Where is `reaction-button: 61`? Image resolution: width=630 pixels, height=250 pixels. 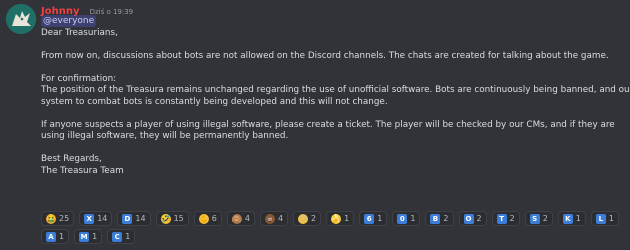 reaction-button: 61 is located at coordinates (373, 218).